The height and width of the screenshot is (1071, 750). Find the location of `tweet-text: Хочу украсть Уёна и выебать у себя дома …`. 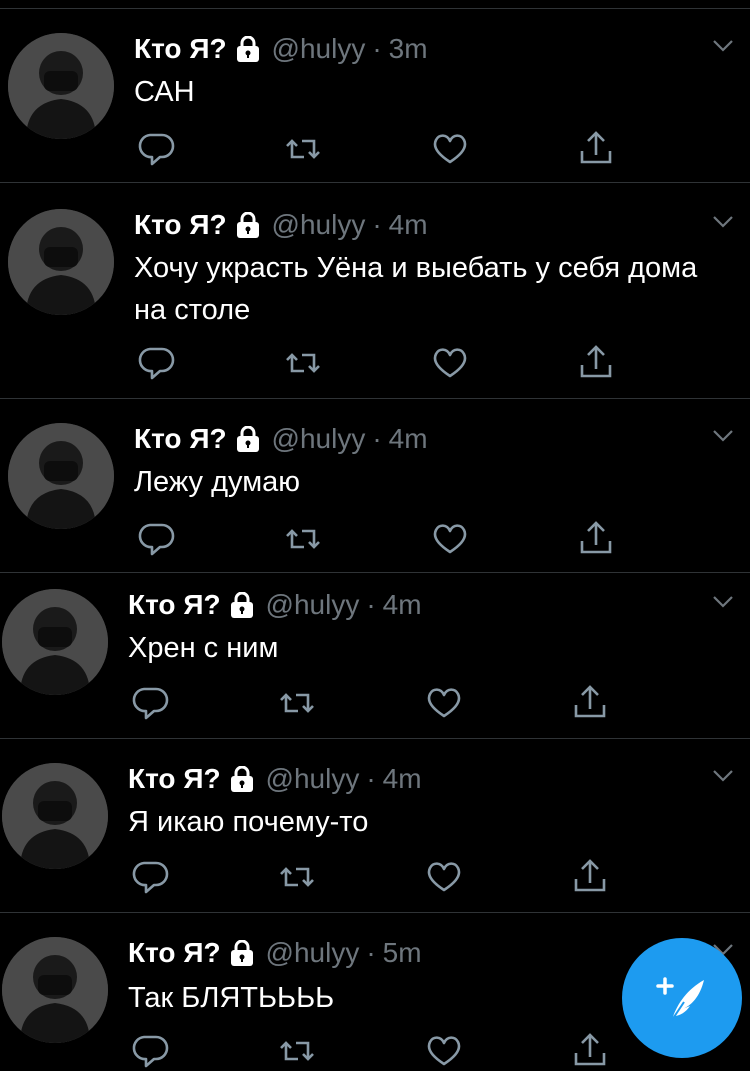

tweet-text: Хочу украсть Уёна и выебать у себя дома … is located at coordinates (416, 289).